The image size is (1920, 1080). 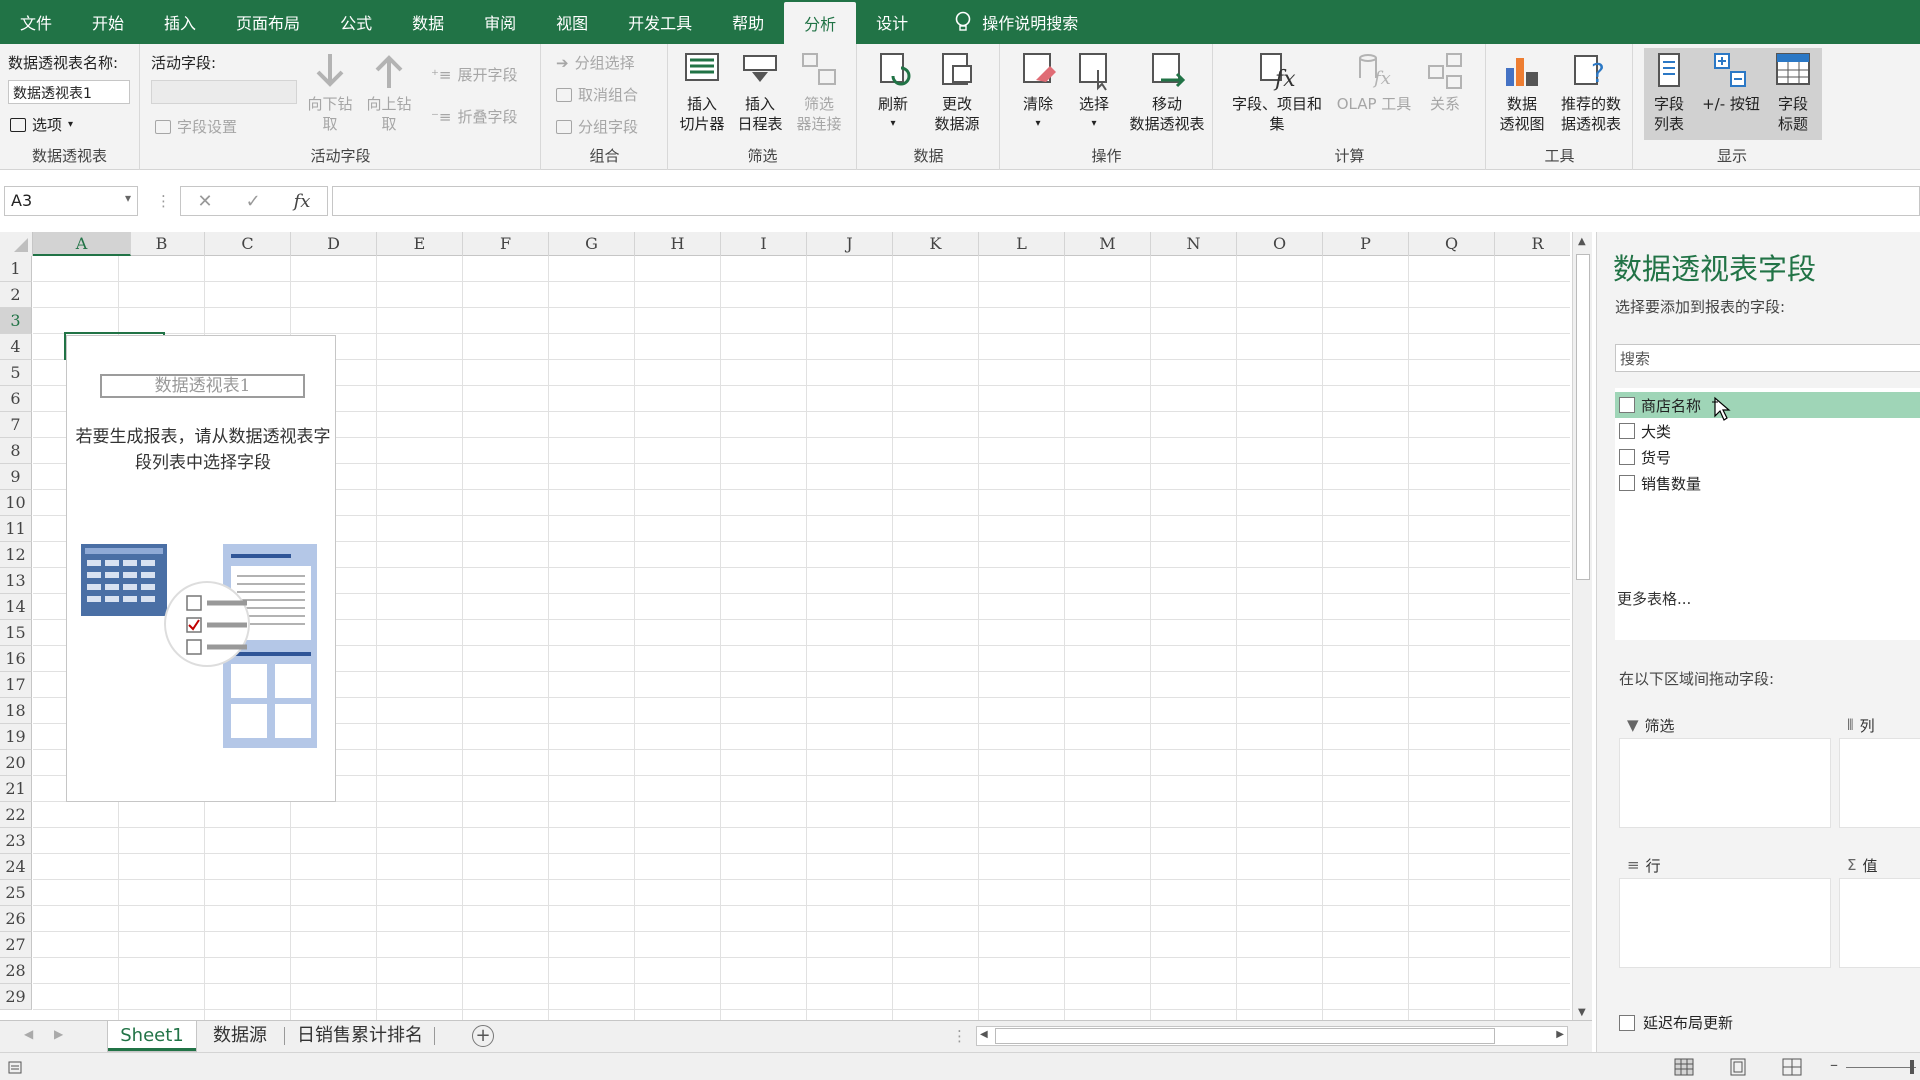 I want to click on row-header-10: 10, so click(x=16, y=503).